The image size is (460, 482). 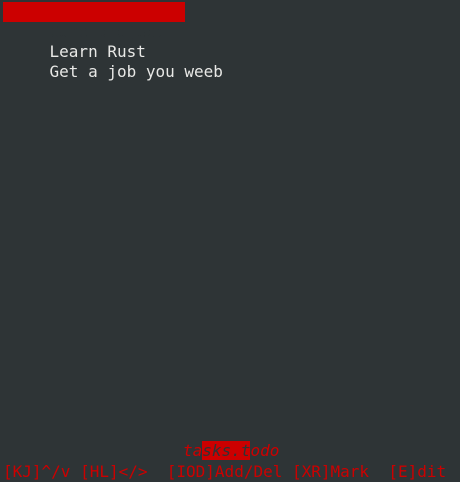 I want to click on task-item-get-a-job: Get a job you weeb, so click(x=231, y=61).